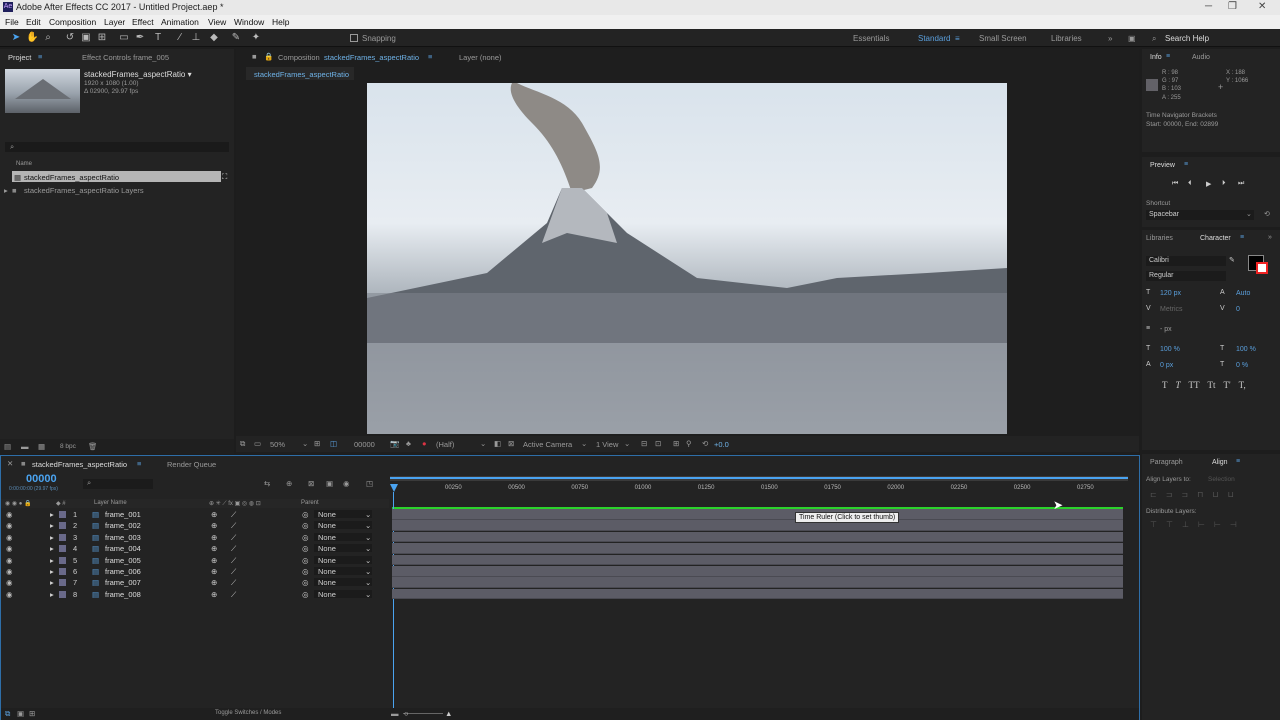 Image resolution: width=1280 pixels, height=720 pixels. I want to click on composition-tab-name: stackedFrames_aspectRatio, so click(371, 57).